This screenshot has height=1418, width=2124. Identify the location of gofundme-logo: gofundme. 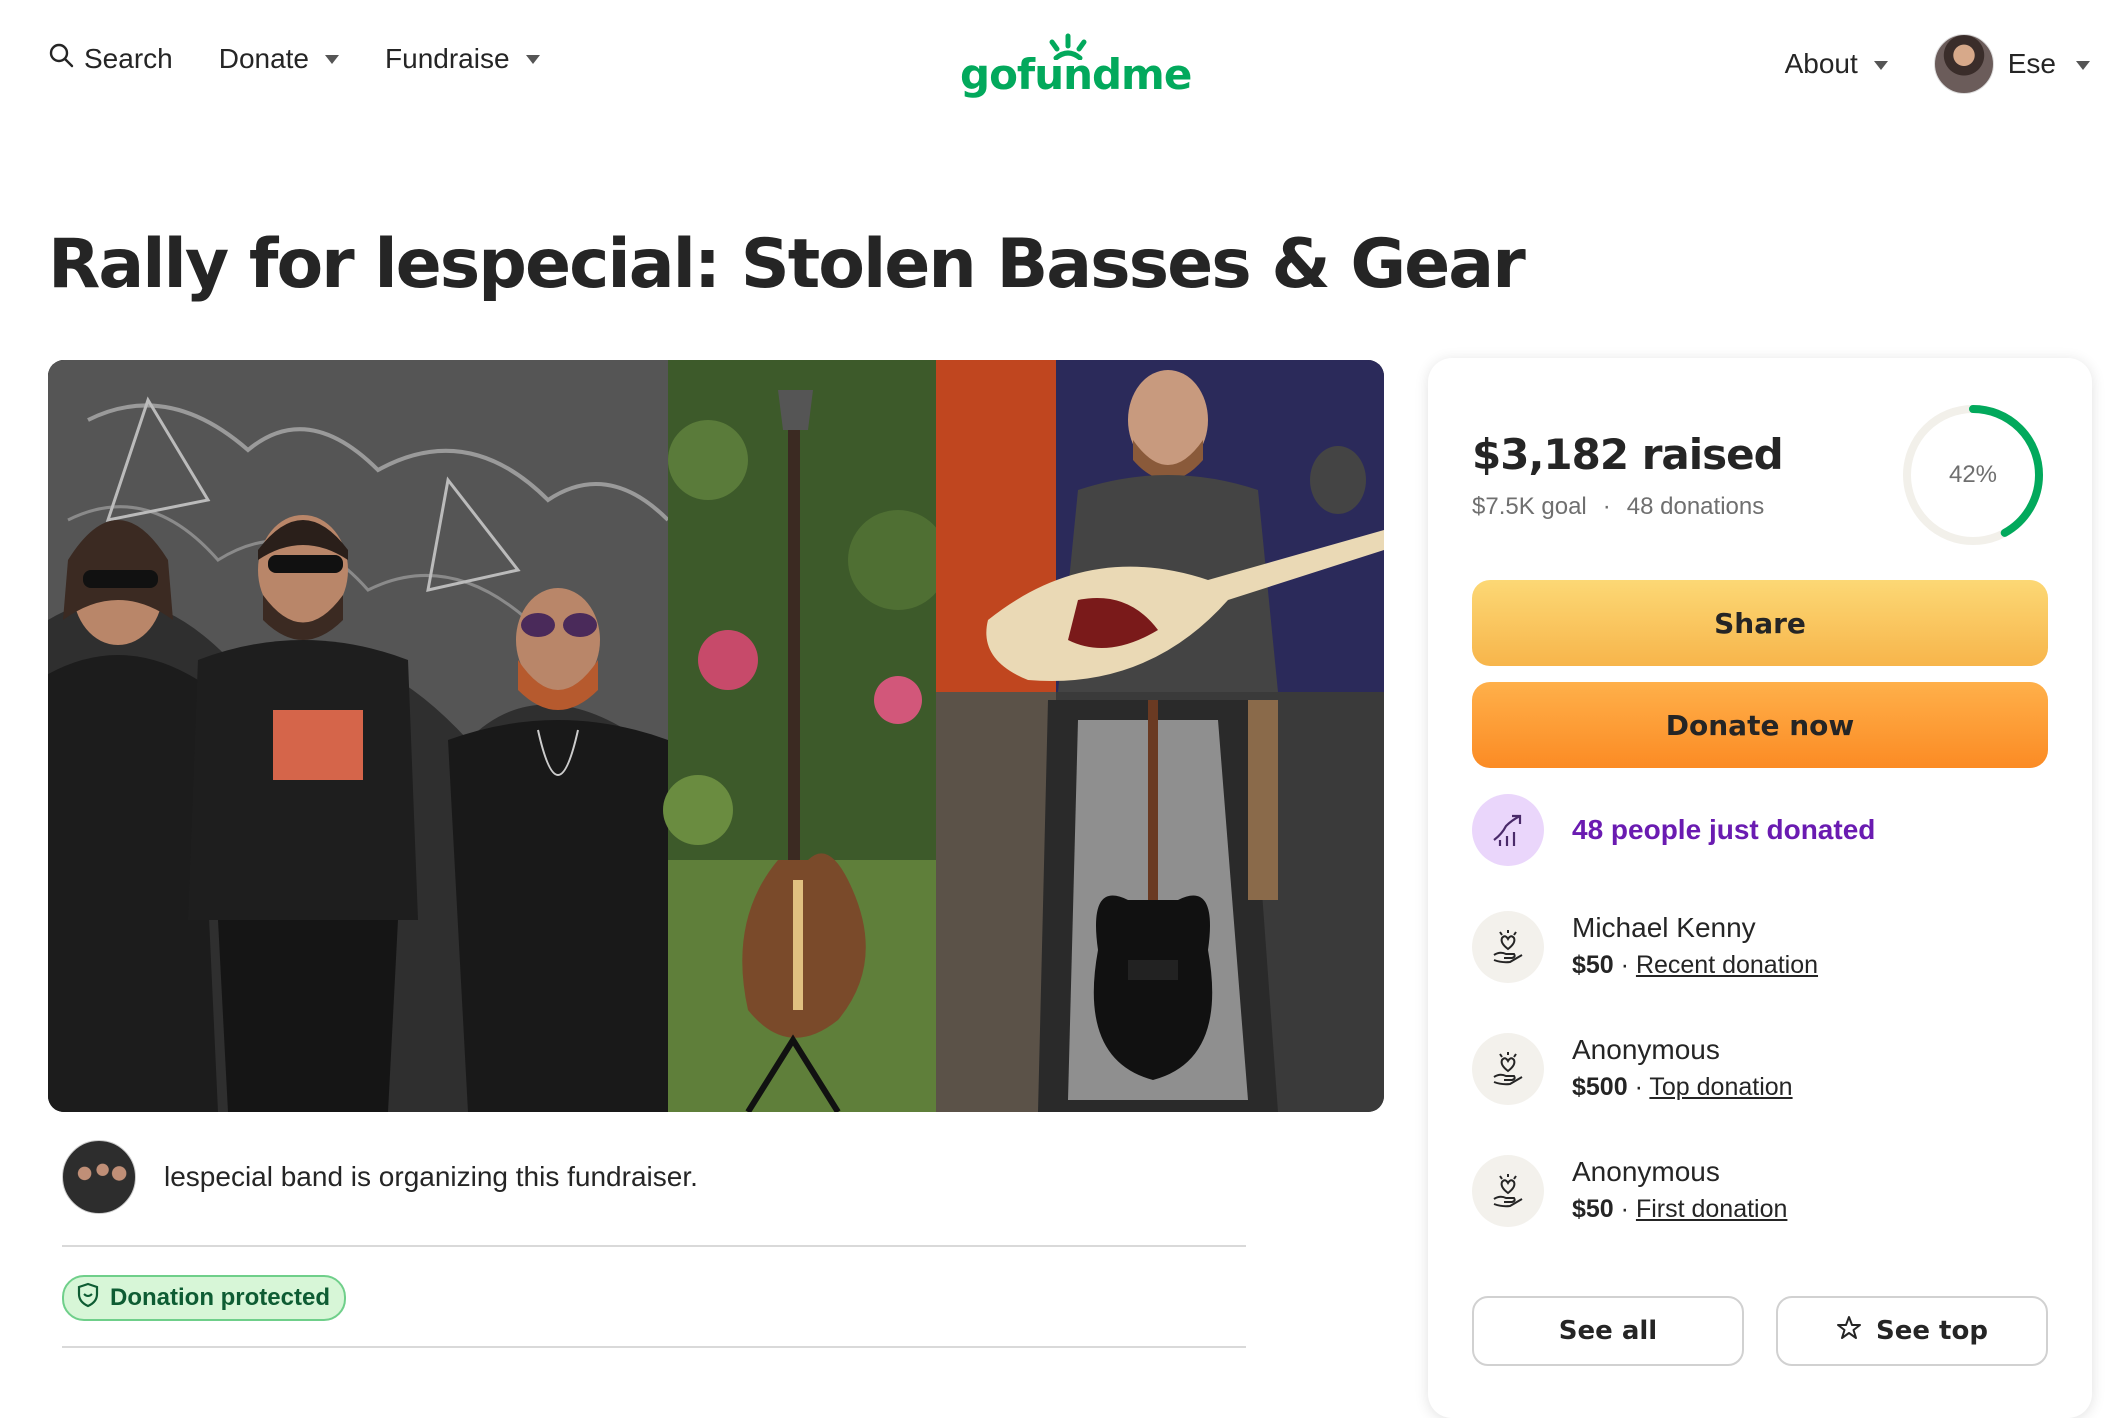
(1076, 65).